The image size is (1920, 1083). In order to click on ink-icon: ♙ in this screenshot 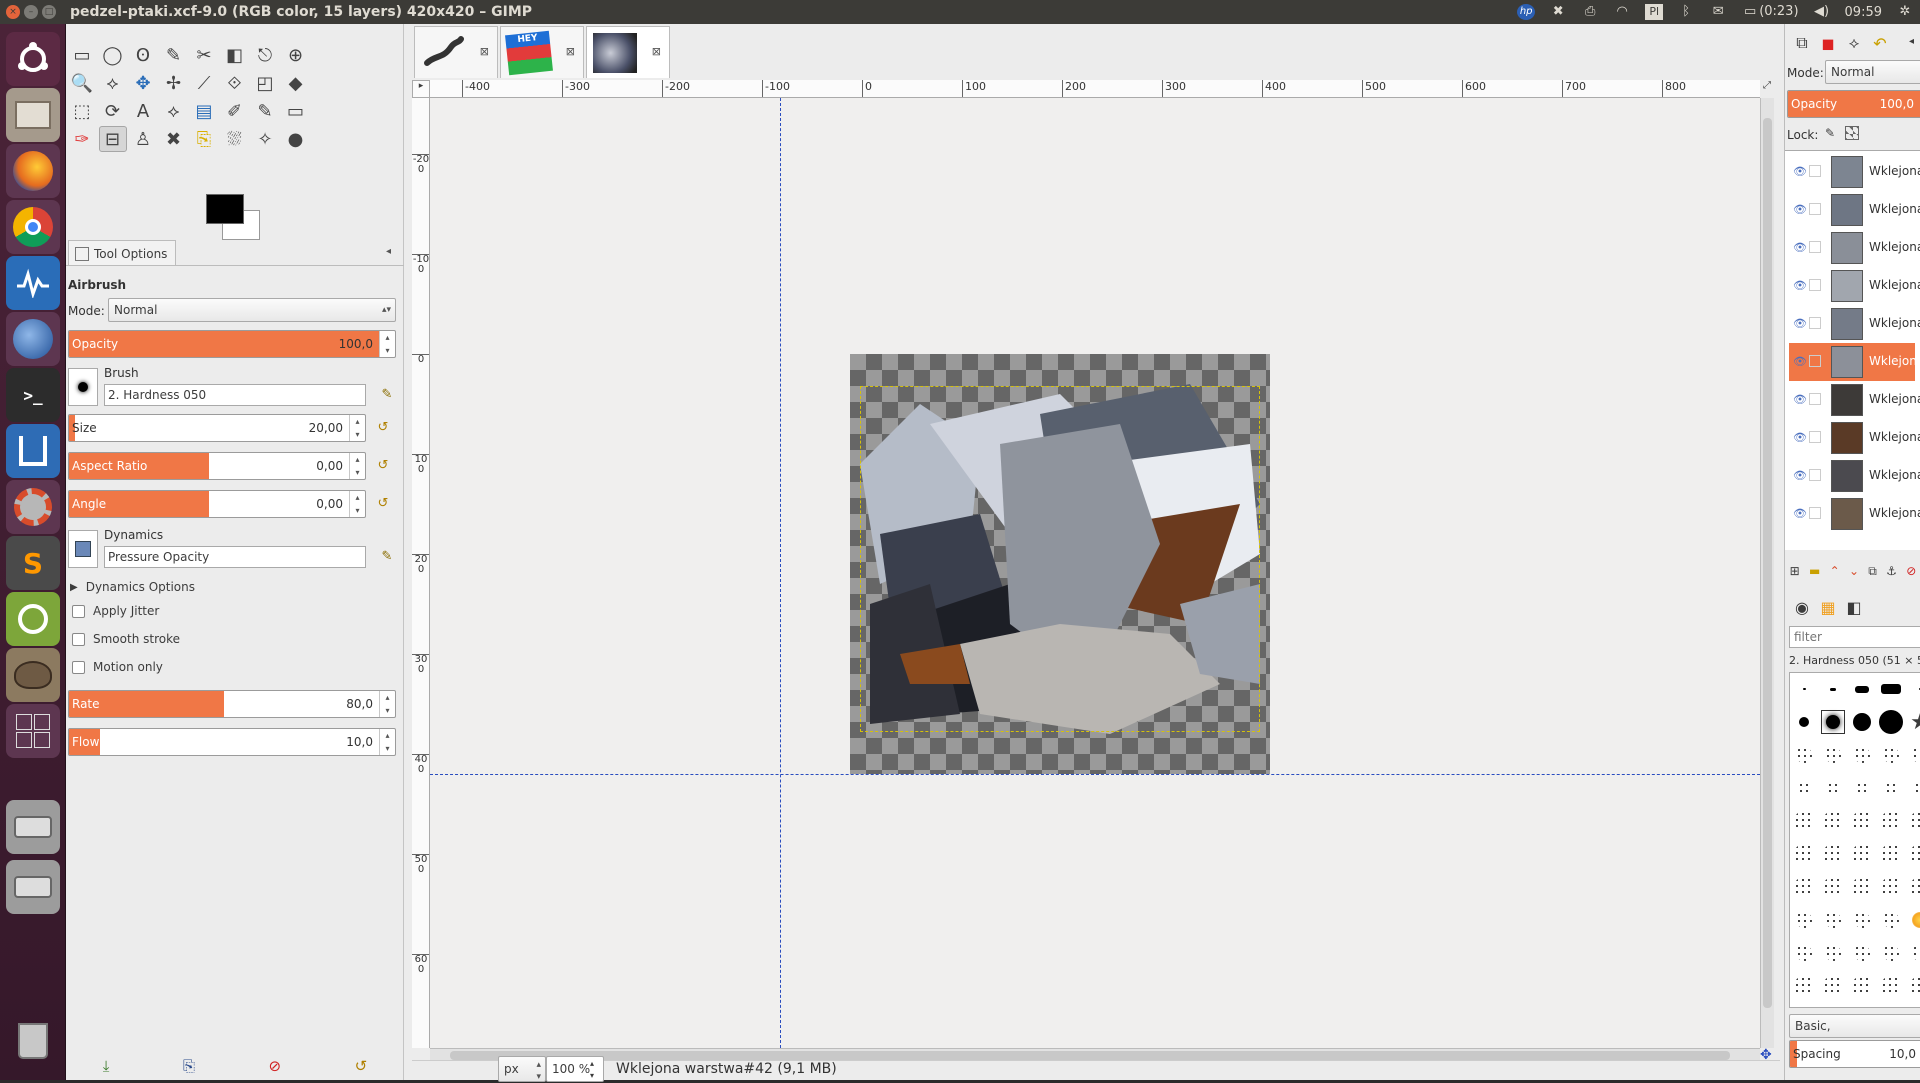, I will do `click(143, 139)`.